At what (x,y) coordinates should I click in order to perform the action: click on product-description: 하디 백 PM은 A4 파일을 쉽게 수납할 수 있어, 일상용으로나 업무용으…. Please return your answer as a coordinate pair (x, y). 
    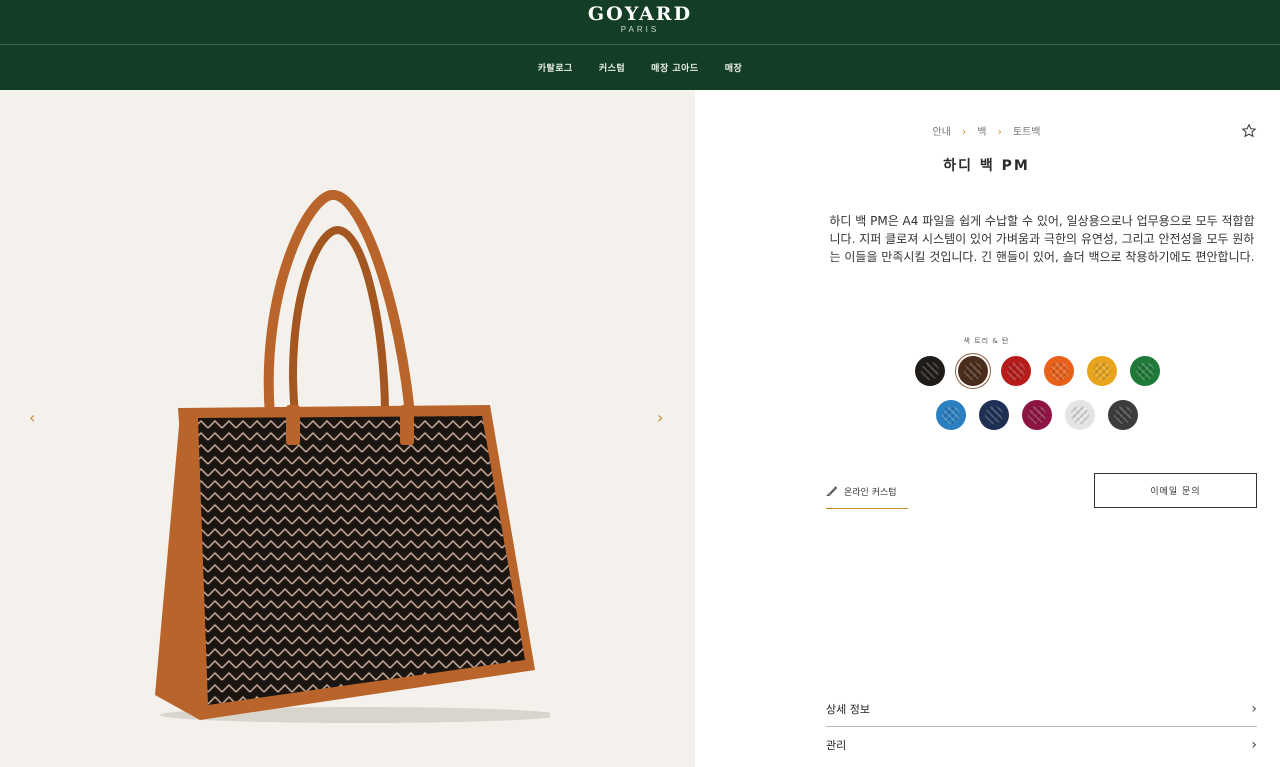
    Looking at the image, I should click on (1042, 239).